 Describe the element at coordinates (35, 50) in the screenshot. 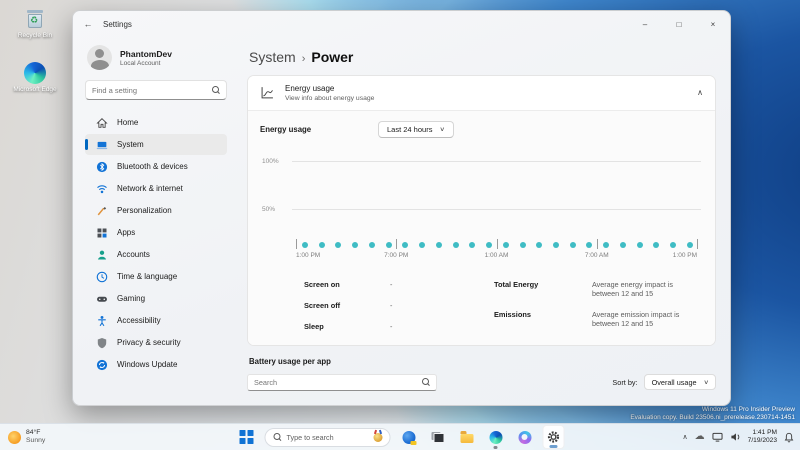

I see `desktop-icon-area: ♻ Recycle Bin Microsoft Edge` at that location.